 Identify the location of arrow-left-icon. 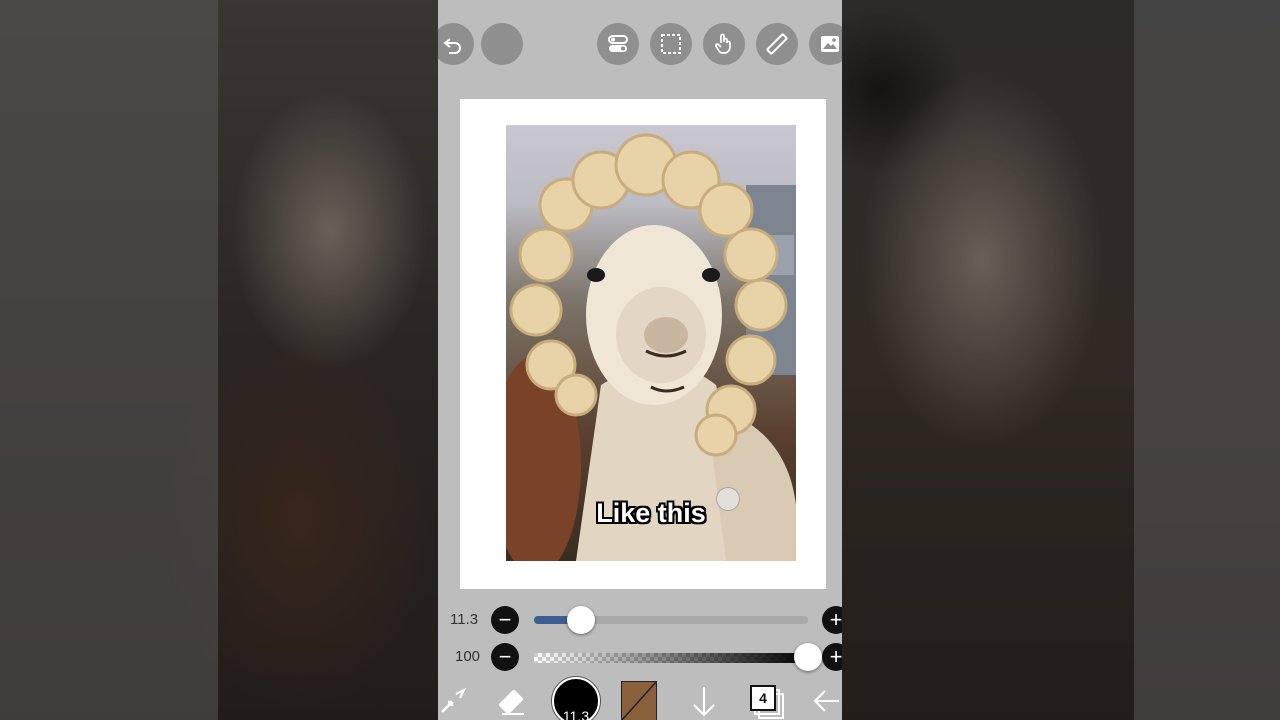
(826, 701).